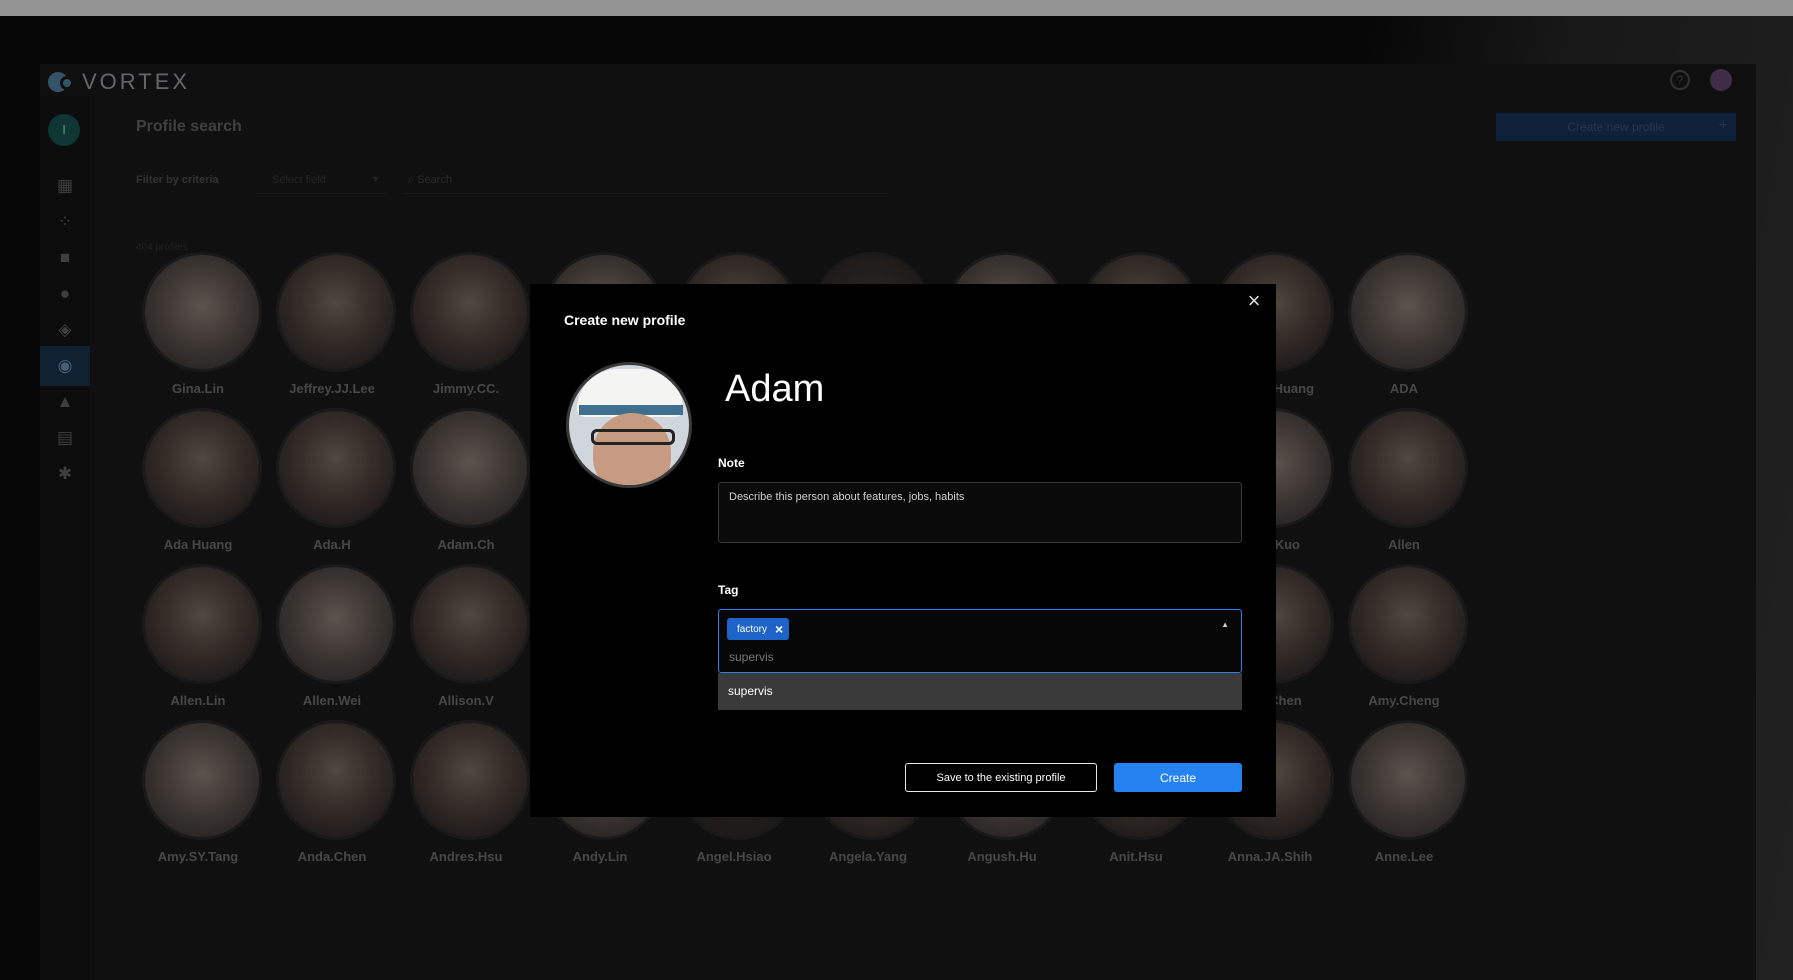 The image size is (1793, 980). What do you see at coordinates (779, 629) in the screenshot?
I see `chip-remove-icon: ×` at bounding box center [779, 629].